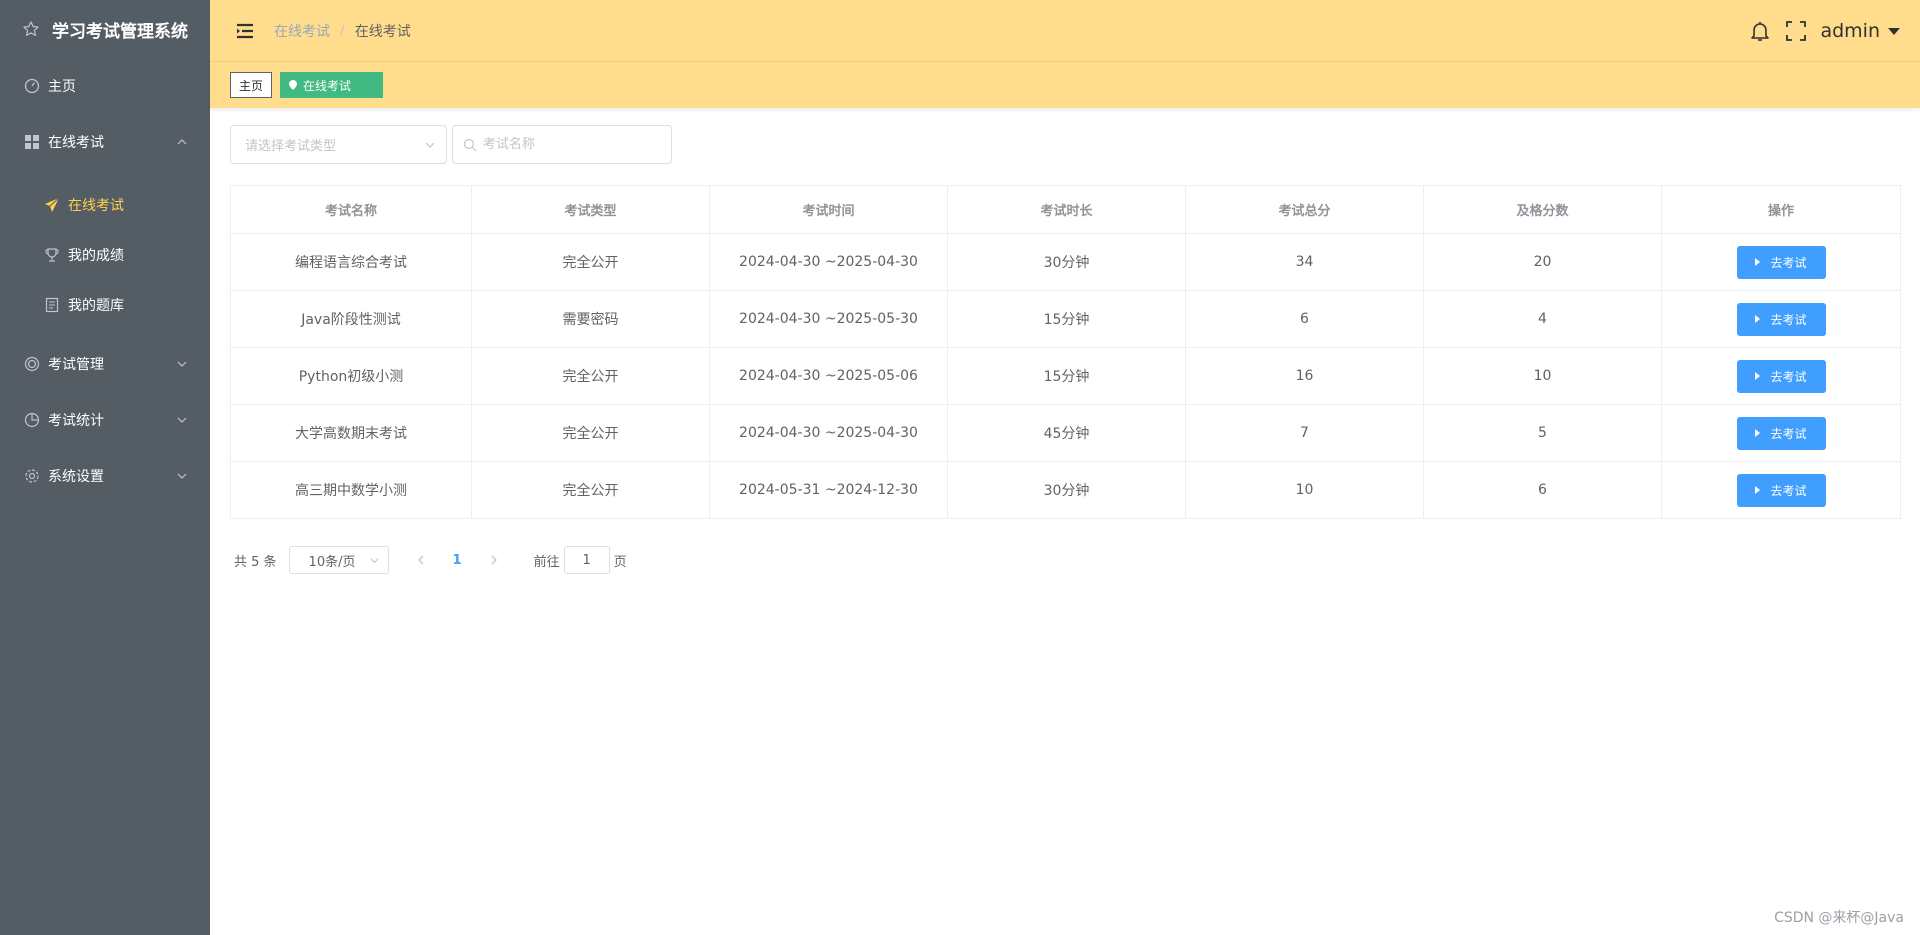  Describe the element at coordinates (32, 476) in the screenshot. I see `gear-icon` at that location.